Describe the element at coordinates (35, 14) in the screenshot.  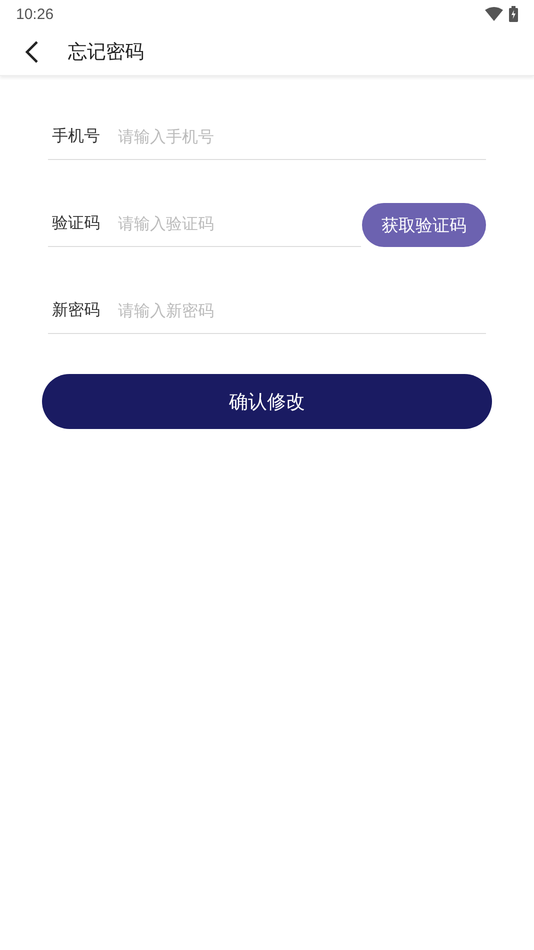
I see `clock-time: 10:26` at that location.